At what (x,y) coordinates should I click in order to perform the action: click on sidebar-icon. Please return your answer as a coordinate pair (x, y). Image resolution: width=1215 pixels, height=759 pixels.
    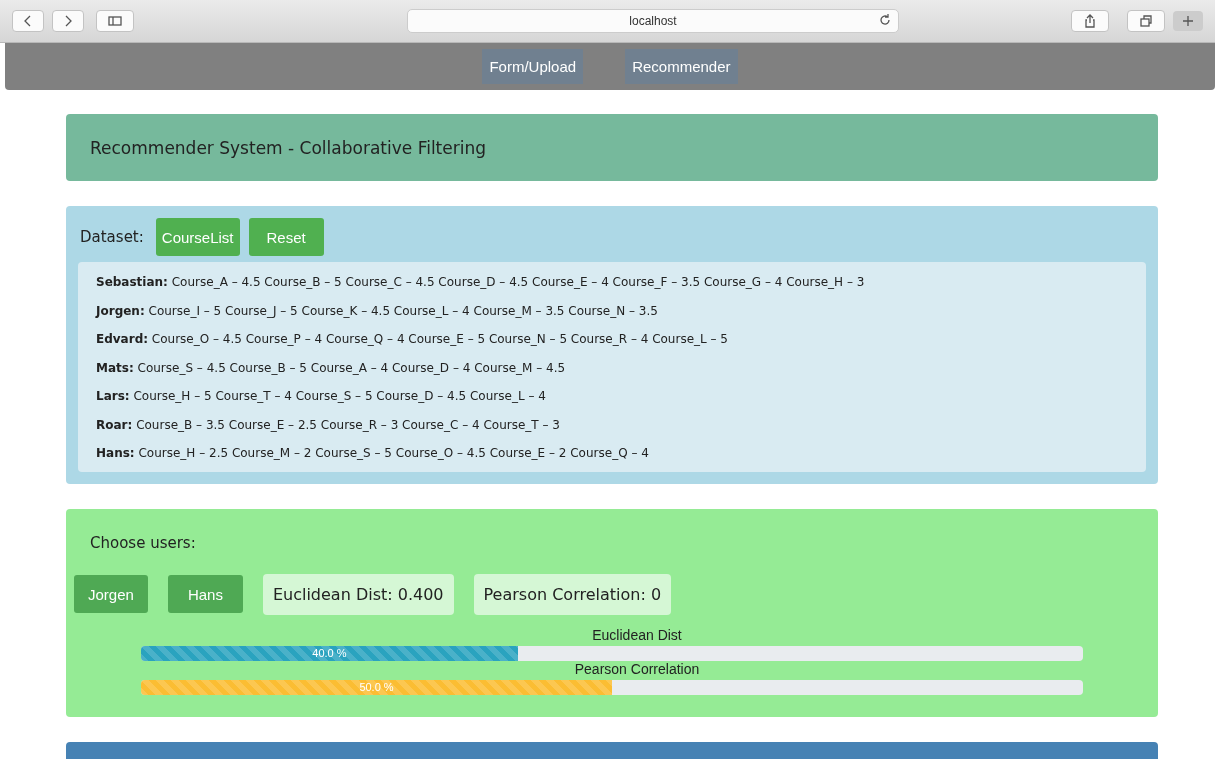
    Looking at the image, I should click on (115, 21).